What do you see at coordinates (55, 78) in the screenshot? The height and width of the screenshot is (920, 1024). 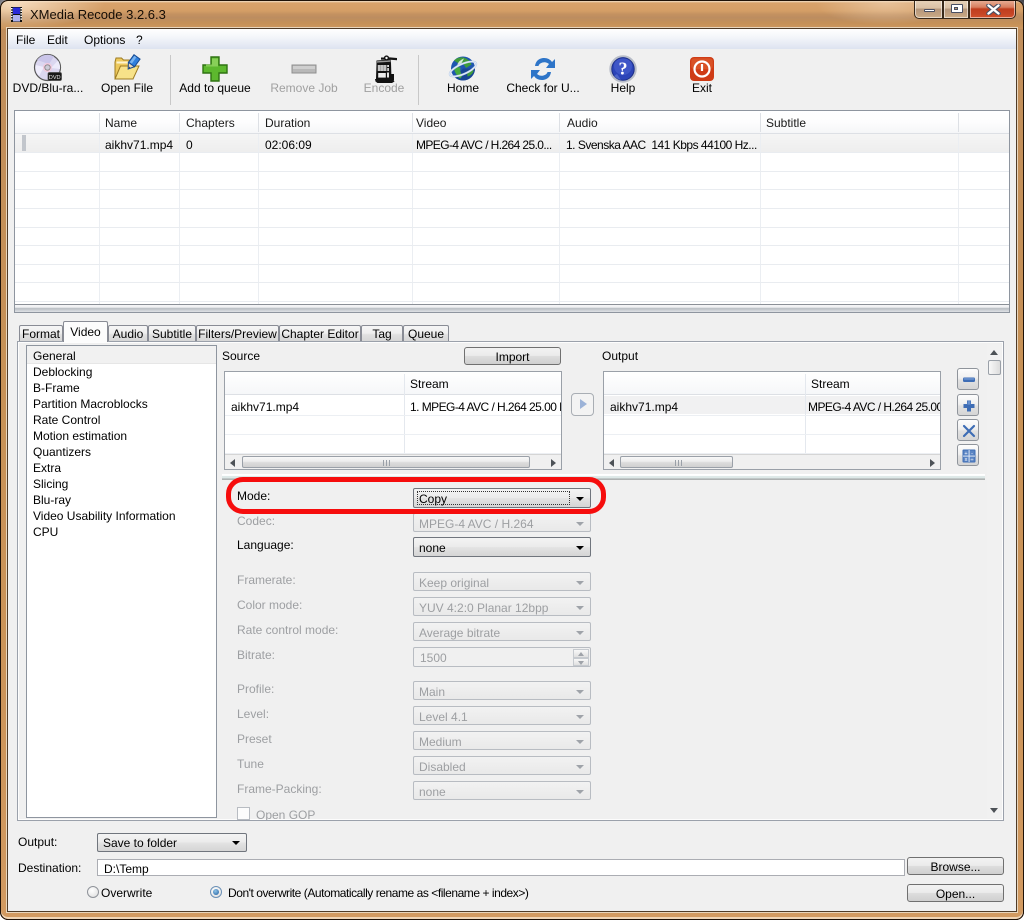 I see `svg-text: DVD` at bounding box center [55, 78].